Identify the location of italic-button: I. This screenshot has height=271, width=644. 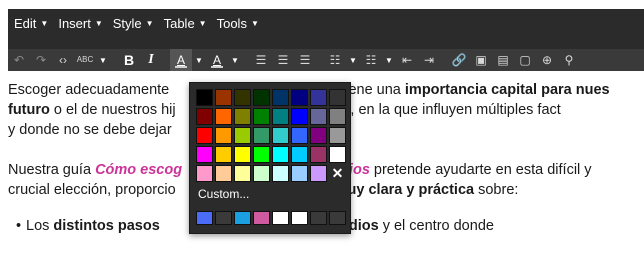
(151, 60).